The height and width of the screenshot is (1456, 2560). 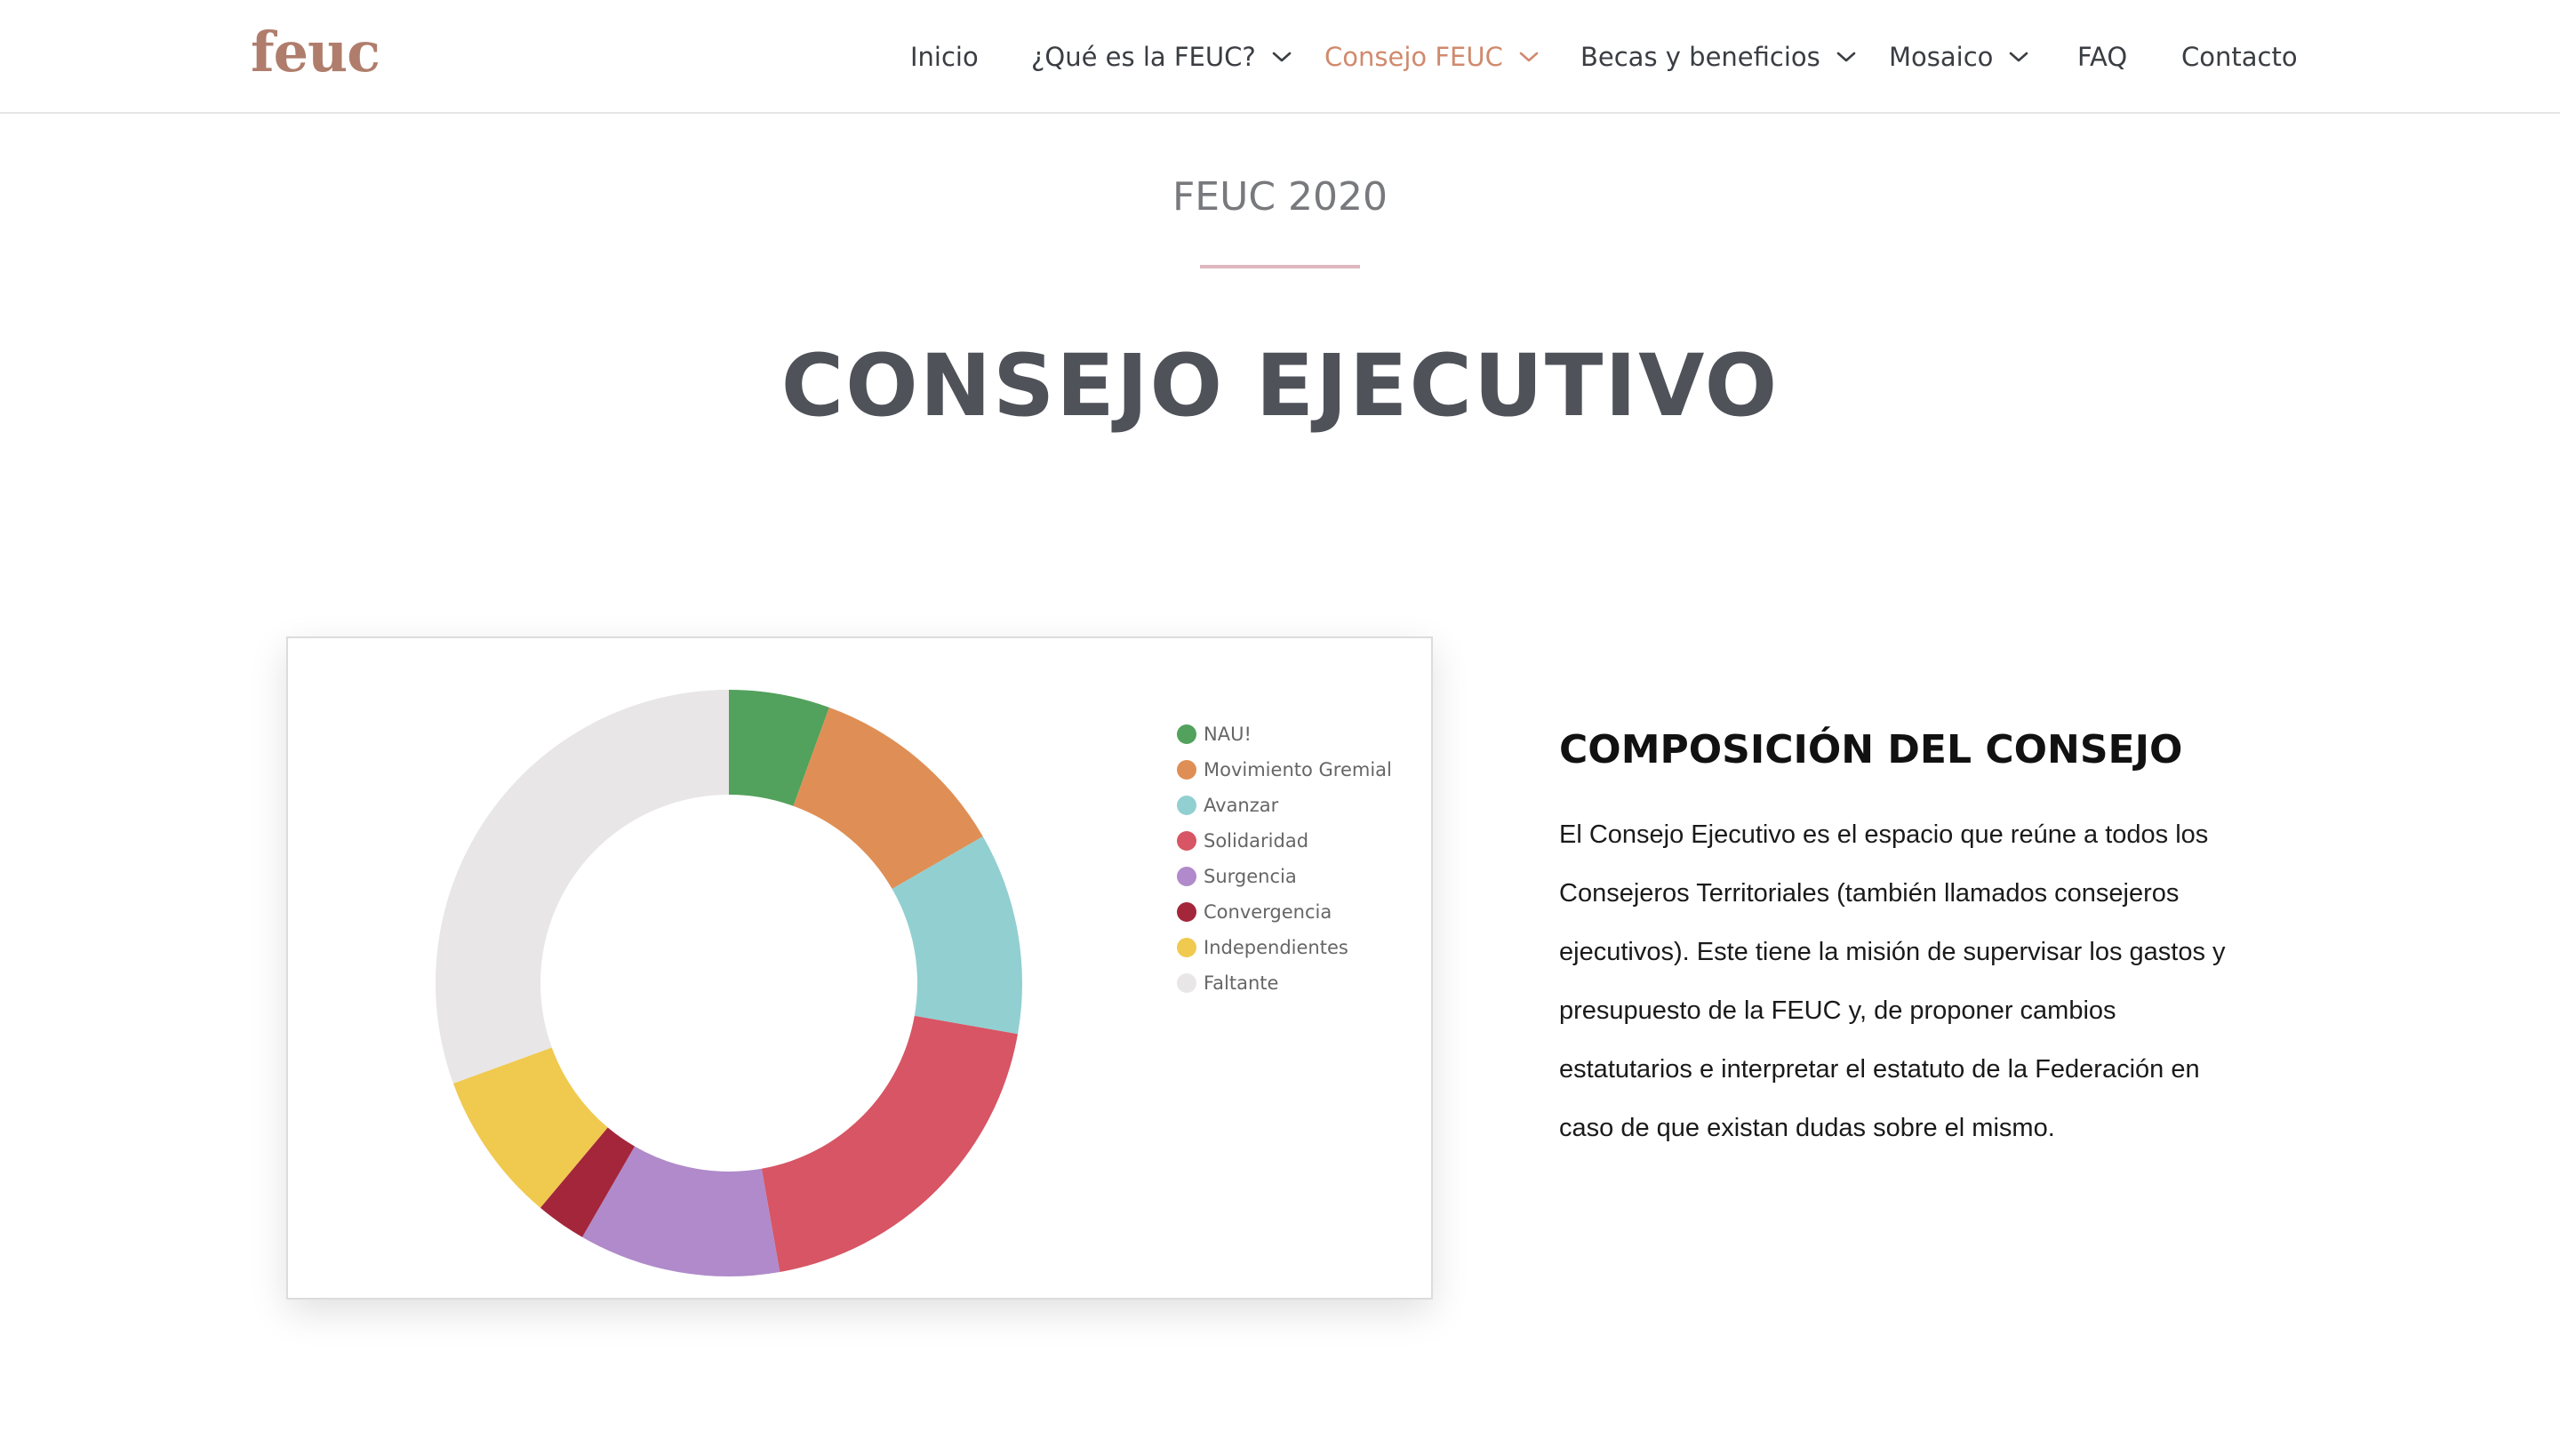 I want to click on legend-label: Solidaridad, so click(x=1256, y=841).